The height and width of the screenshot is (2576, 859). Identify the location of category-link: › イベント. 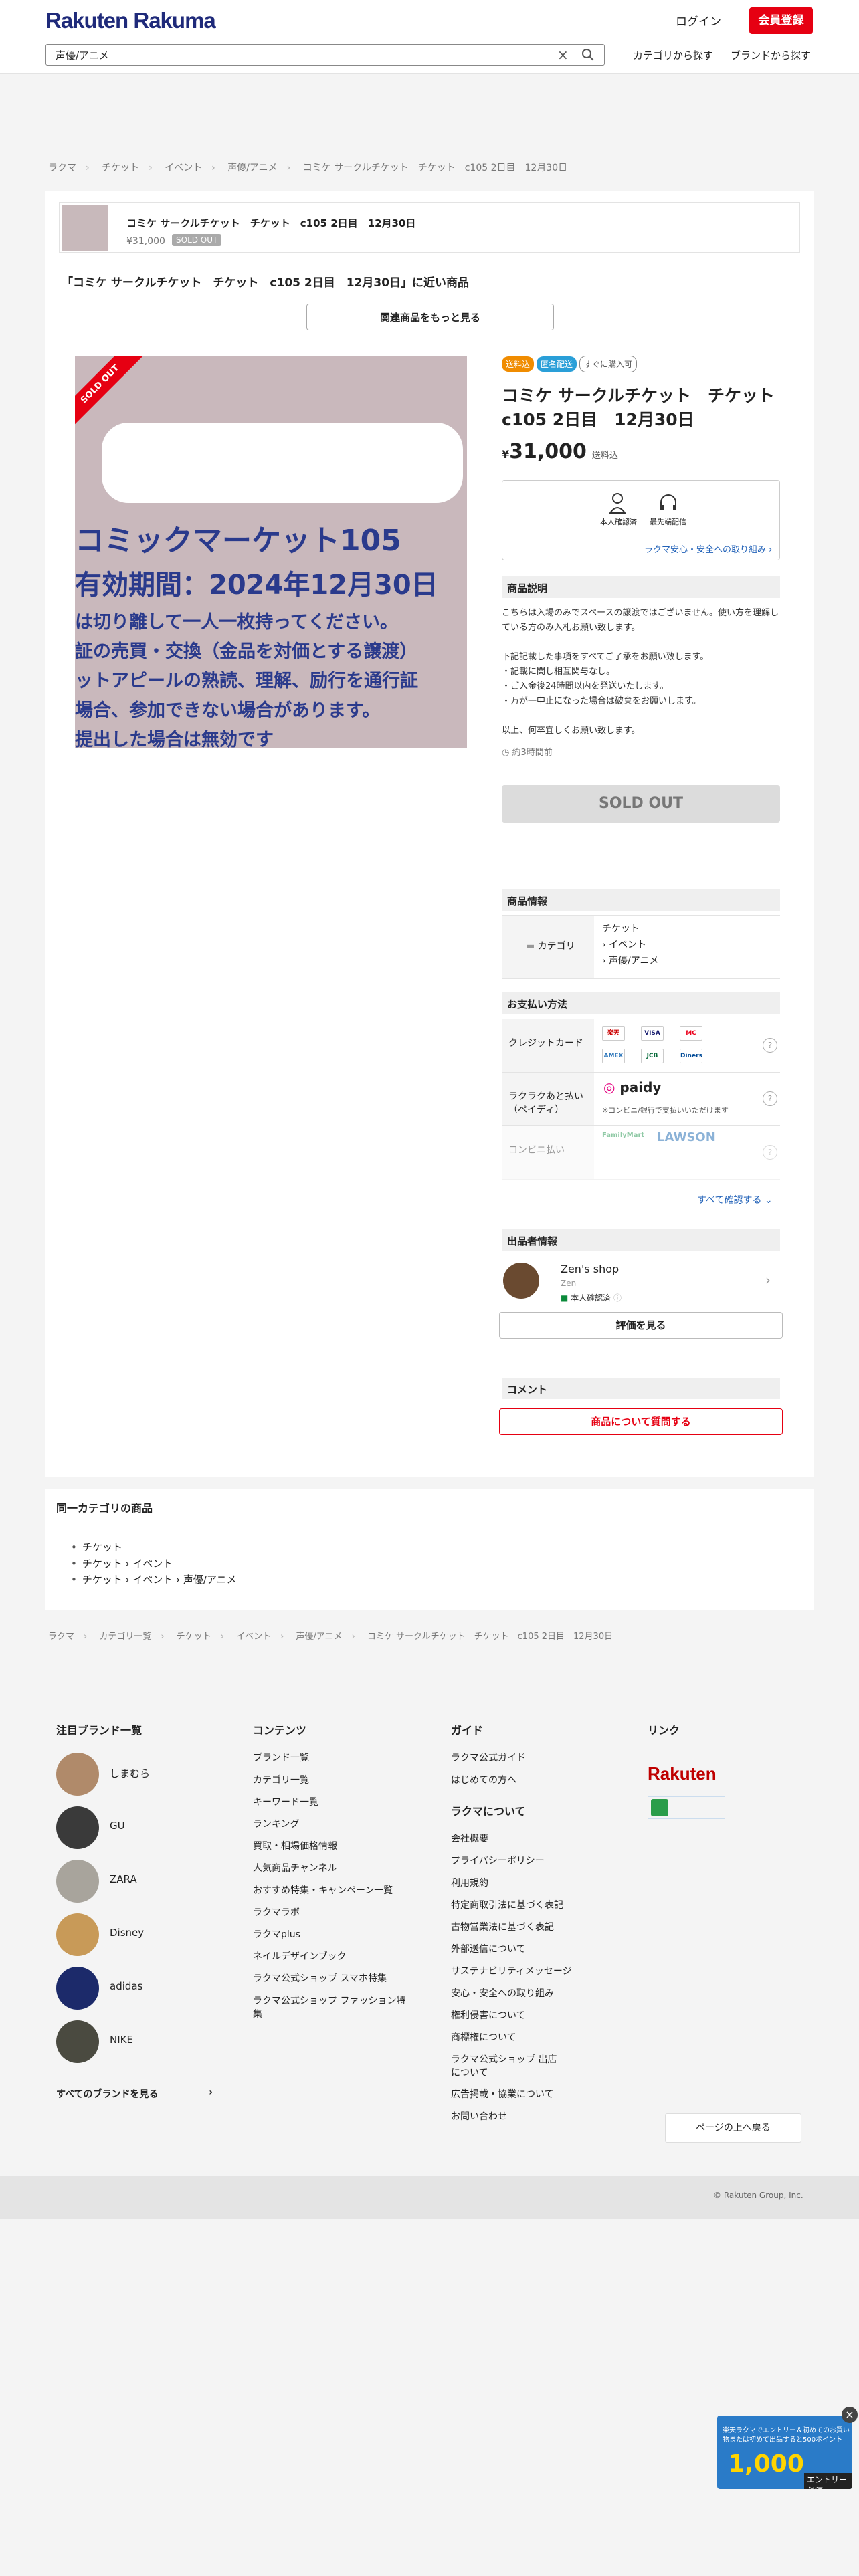
(630, 945).